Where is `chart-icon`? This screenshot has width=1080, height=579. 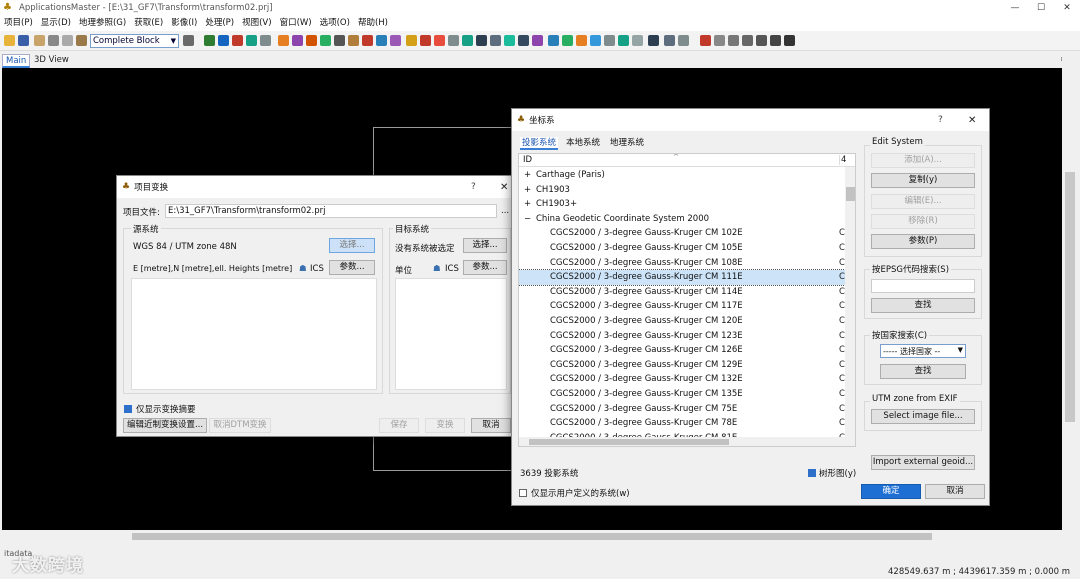
chart-icon is located at coordinates (481, 40).